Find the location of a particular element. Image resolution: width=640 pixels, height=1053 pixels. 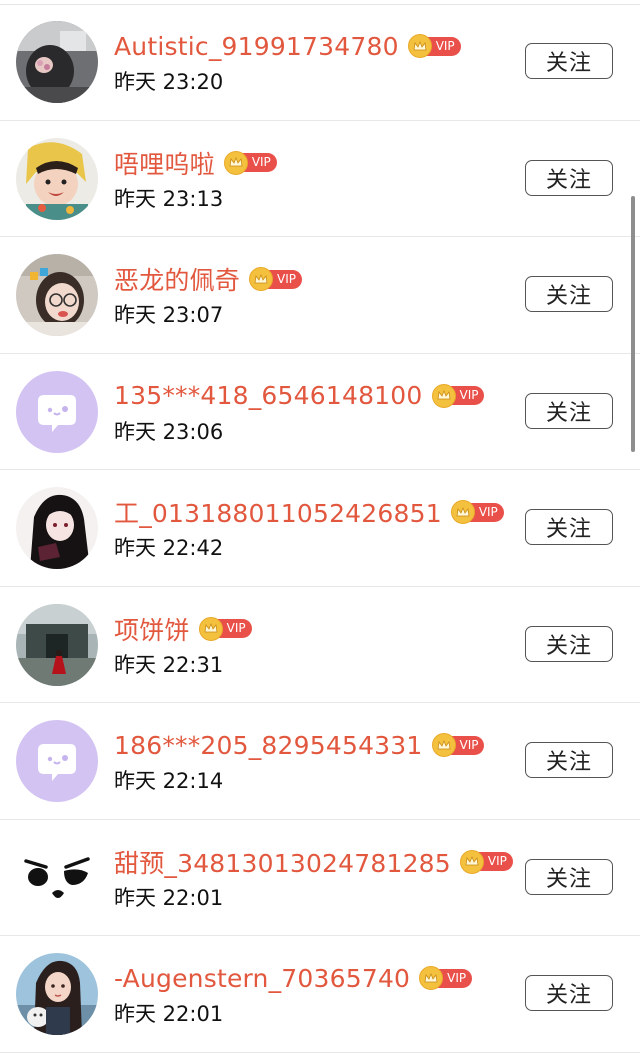

follow-time: 昨天 23:20 is located at coordinates (169, 82).